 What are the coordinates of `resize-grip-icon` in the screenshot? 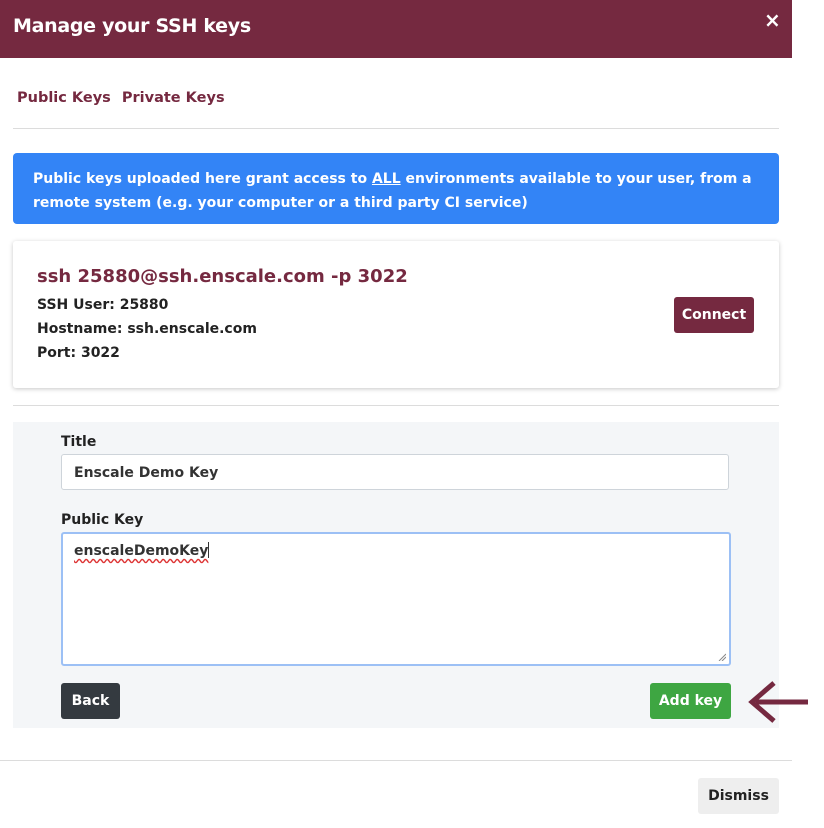 It's located at (722, 657).